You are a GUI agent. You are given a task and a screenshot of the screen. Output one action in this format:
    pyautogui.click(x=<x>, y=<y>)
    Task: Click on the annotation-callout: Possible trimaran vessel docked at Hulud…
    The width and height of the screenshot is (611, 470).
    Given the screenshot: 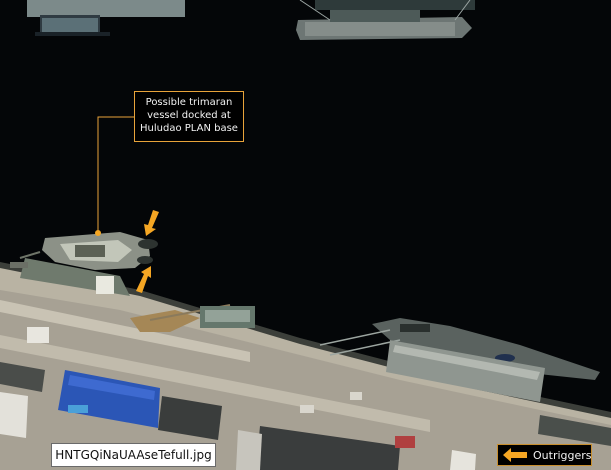 What is the action you would take?
    pyautogui.click(x=189, y=116)
    